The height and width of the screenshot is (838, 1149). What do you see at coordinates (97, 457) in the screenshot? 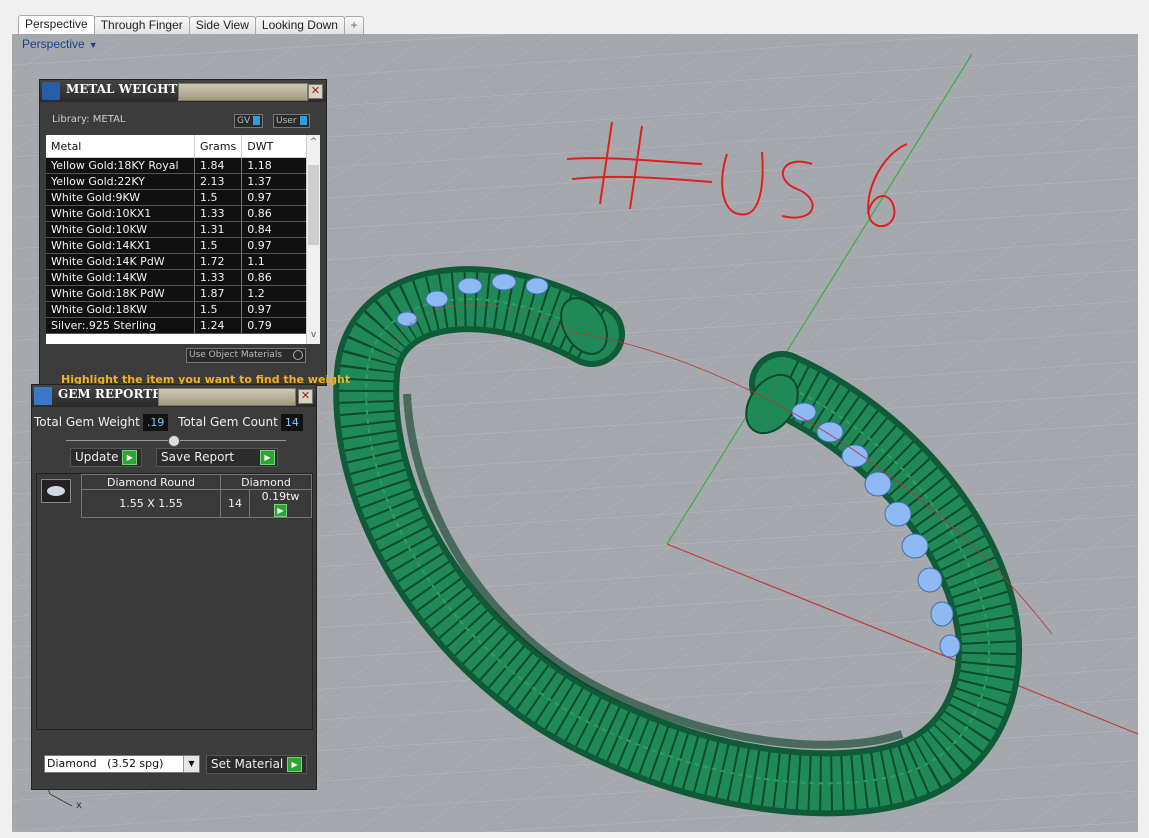
I see `update-label: Update` at bounding box center [97, 457].